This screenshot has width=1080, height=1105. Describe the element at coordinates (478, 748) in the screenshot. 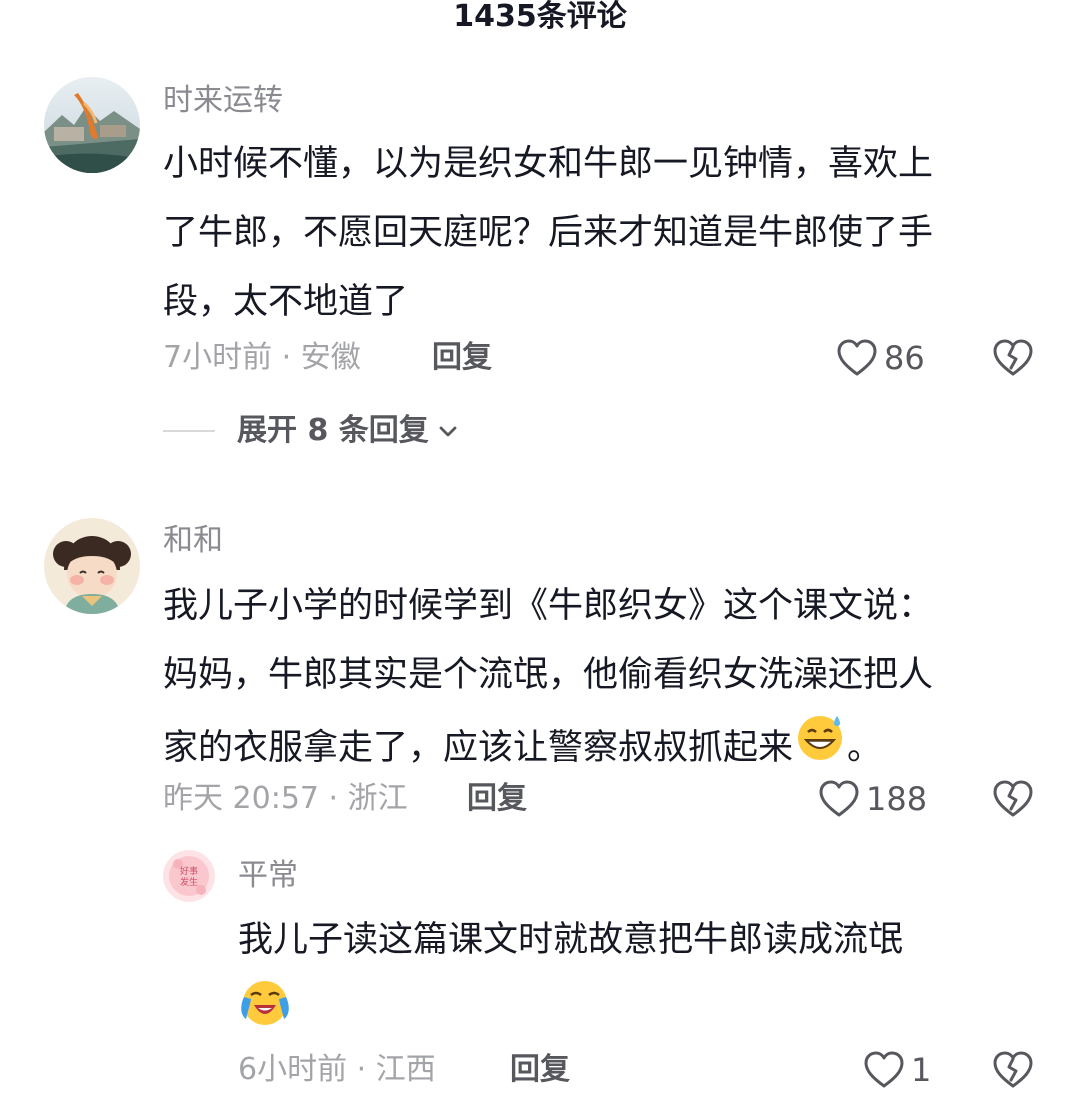

I see `comment-line: 家的衣服拿走了，应该让警察叔叔抓起来` at that location.